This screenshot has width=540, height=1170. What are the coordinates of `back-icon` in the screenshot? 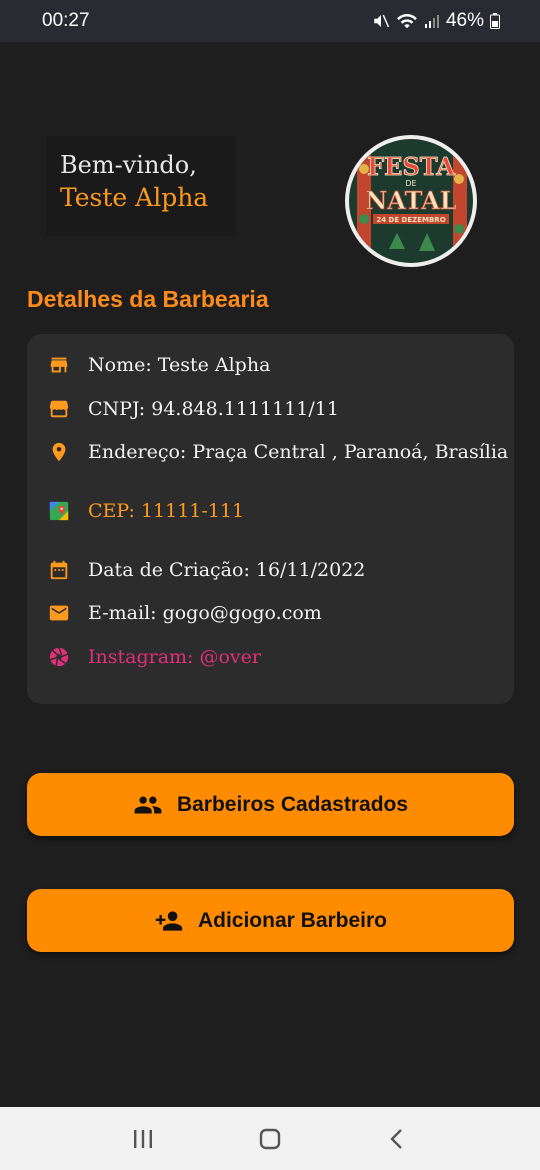 It's located at (395, 1138).